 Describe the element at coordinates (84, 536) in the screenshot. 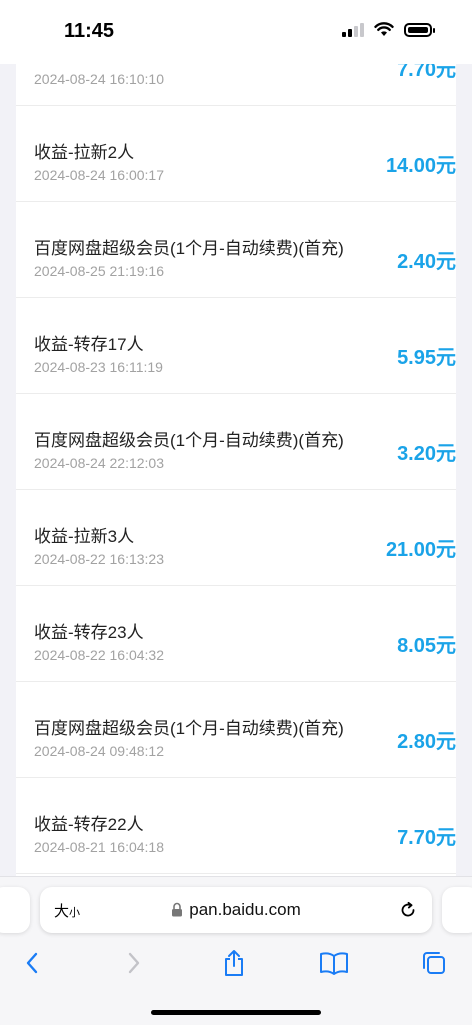

I see `record-title: 收益-拉新3人` at that location.